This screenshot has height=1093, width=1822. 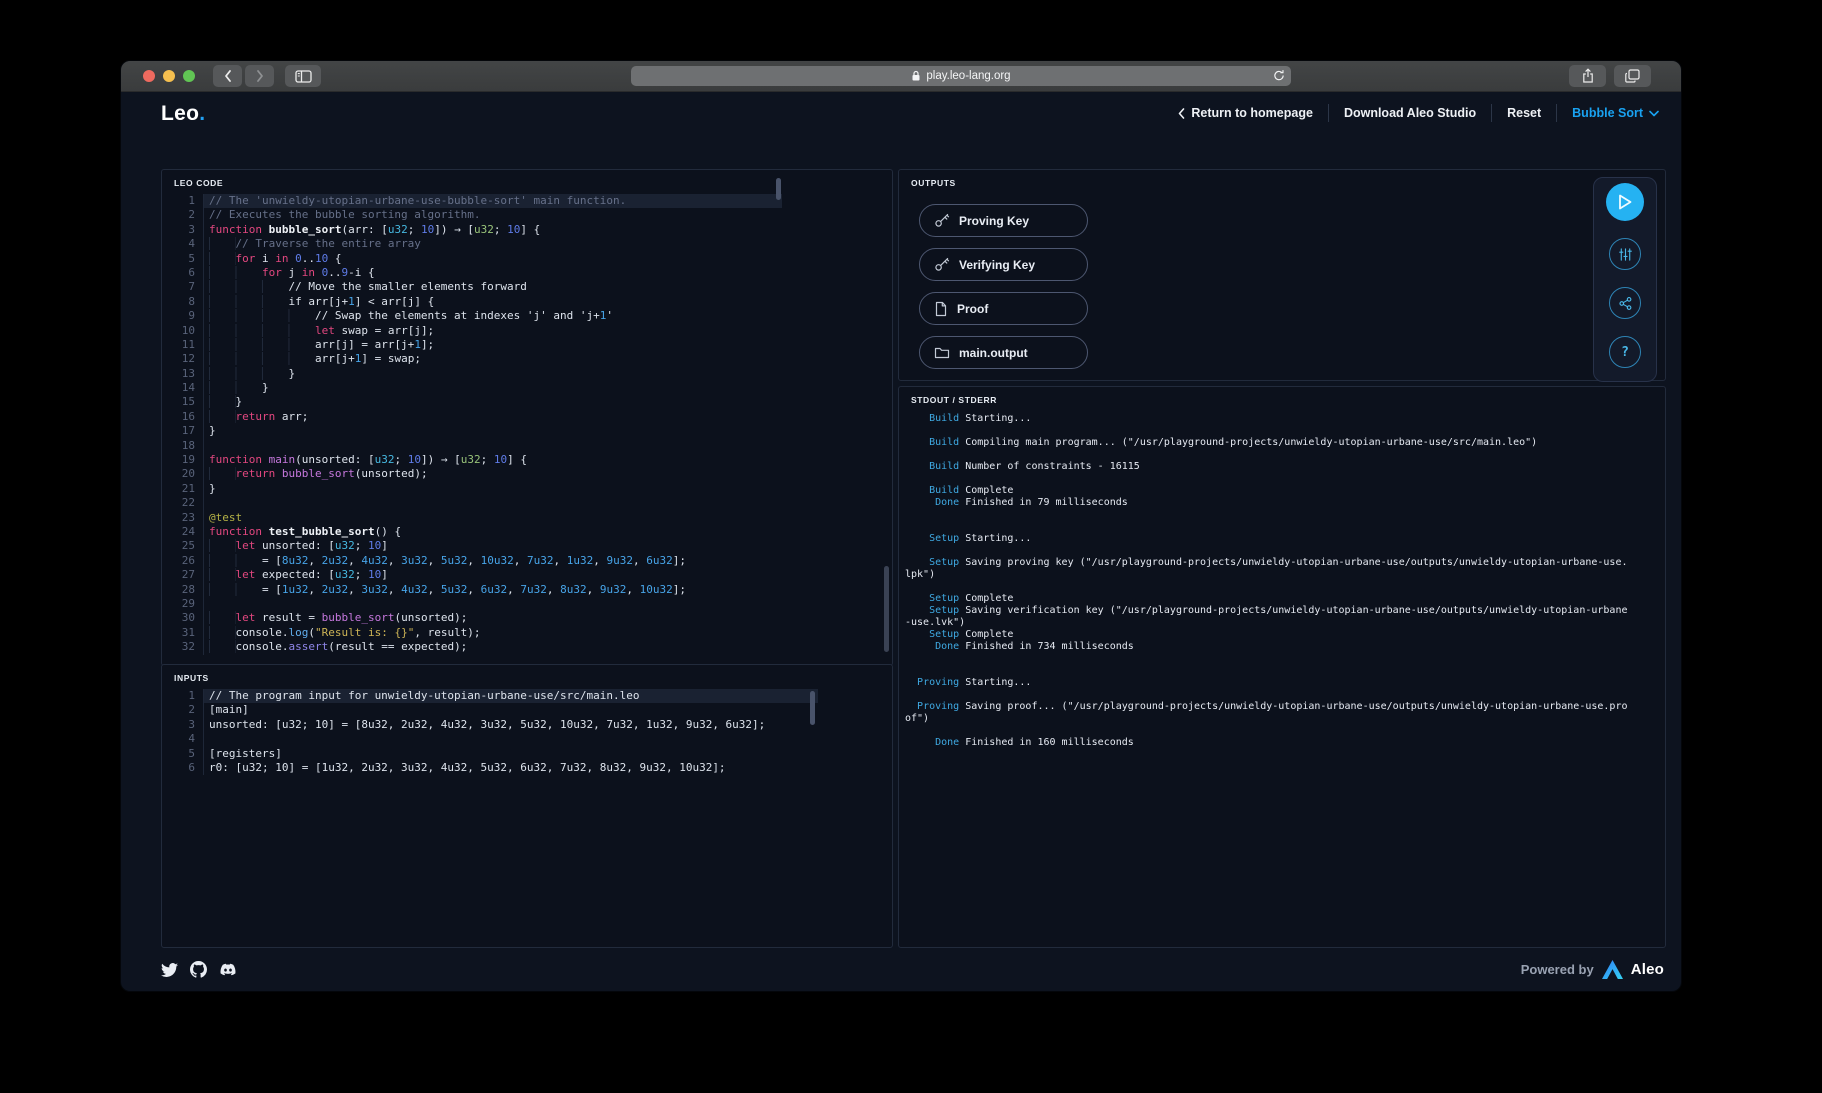 I want to click on outputs-panel: OUTPUTS Proving Key Verifying Key Proof, so click(x=1282, y=275).